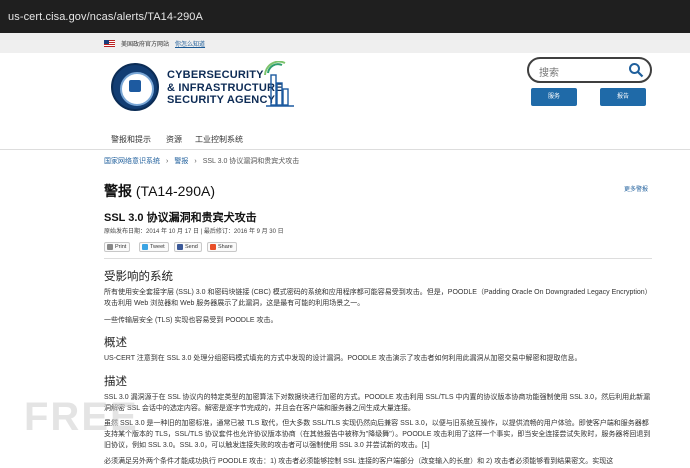 The height and width of the screenshot is (468, 690). Describe the element at coordinates (145, 44) in the screenshot. I see `gov-banner-text: 美国政府官方网站` at that location.